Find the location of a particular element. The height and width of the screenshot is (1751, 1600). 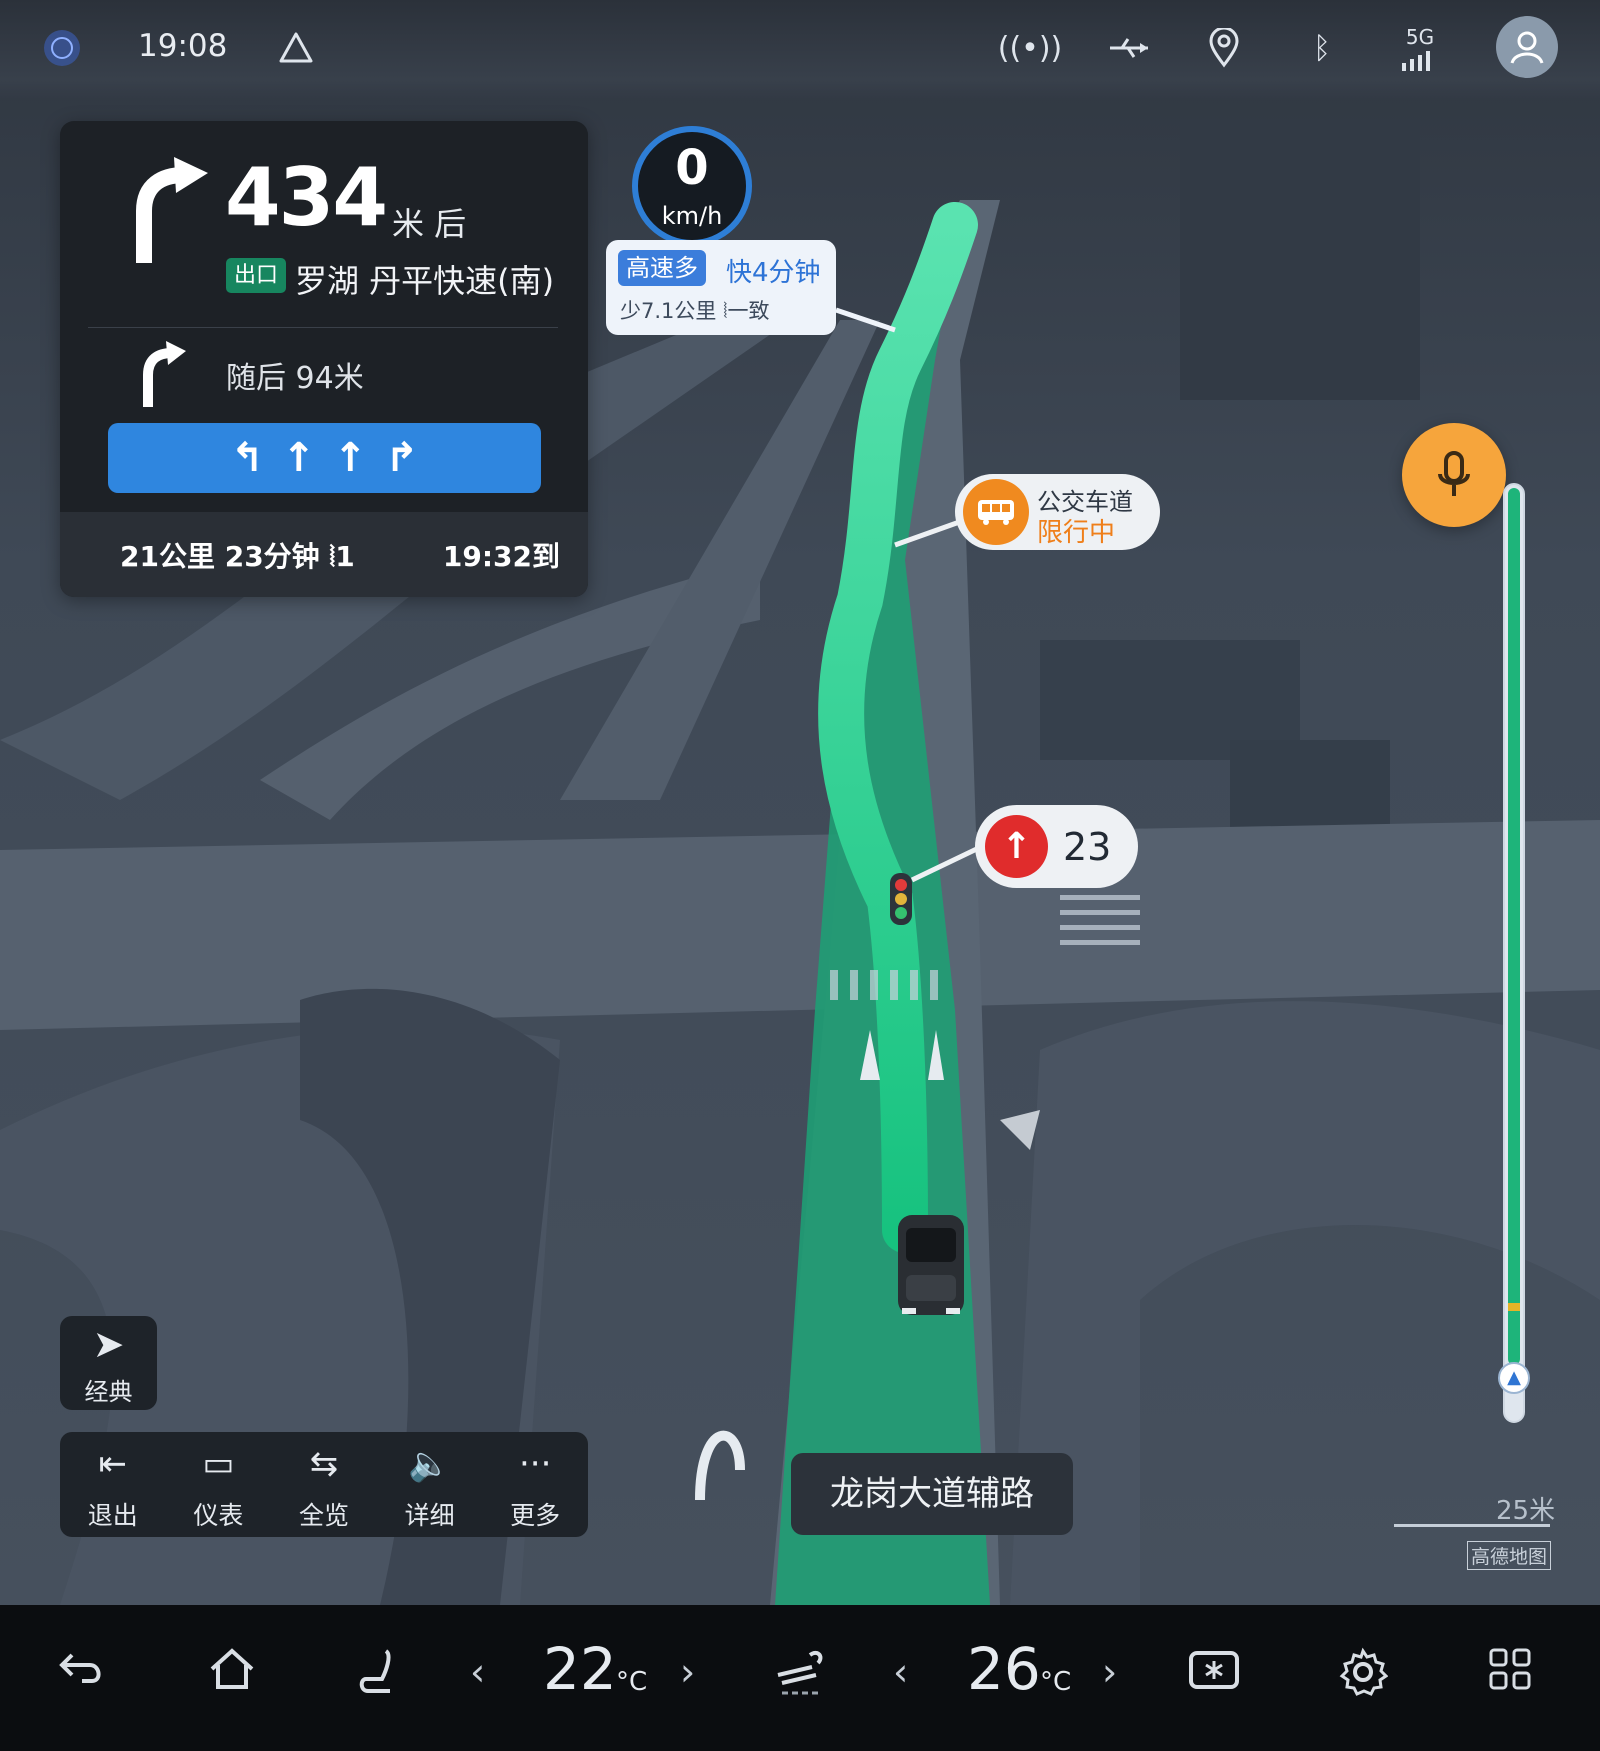

map-brand-logo: 高德地图 is located at coordinates (1509, 1555).